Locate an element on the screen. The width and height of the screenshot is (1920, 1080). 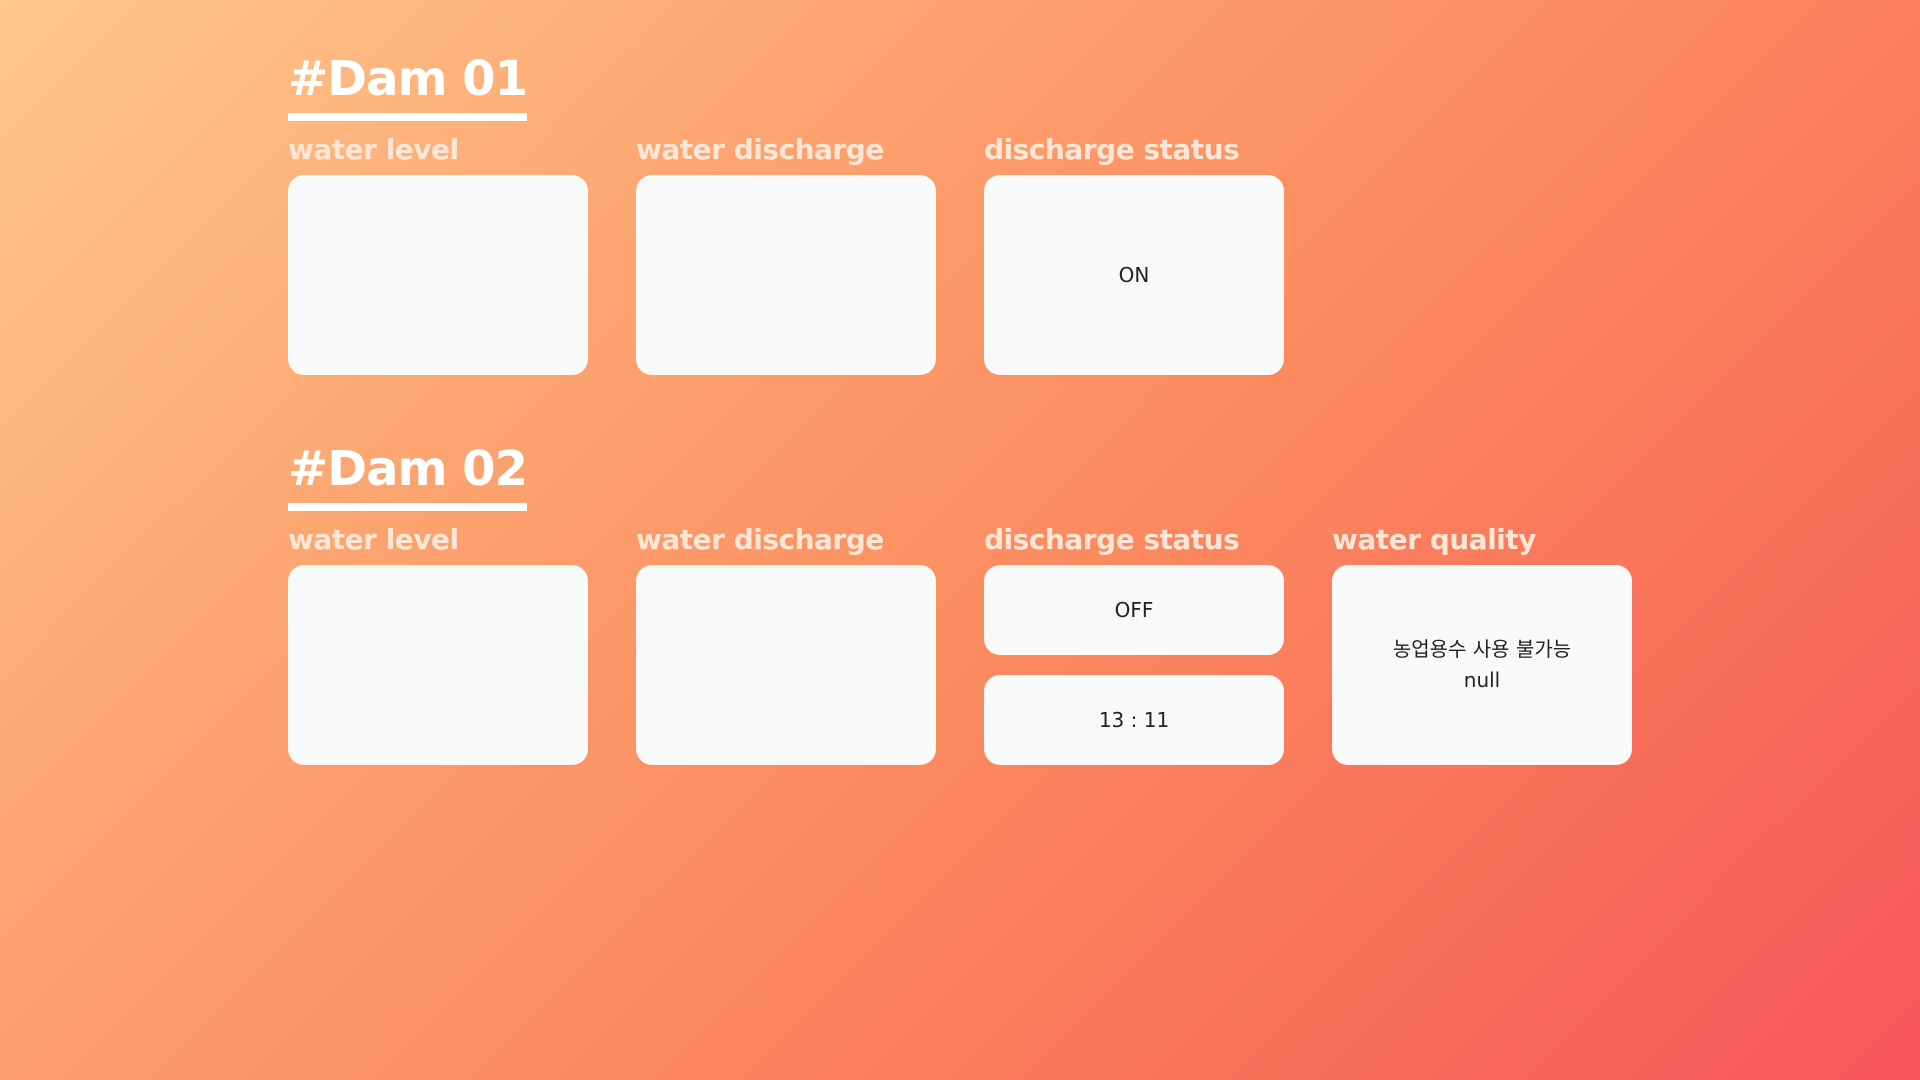
discharge-time-value: 13 : 11 is located at coordinates (1134, 719).